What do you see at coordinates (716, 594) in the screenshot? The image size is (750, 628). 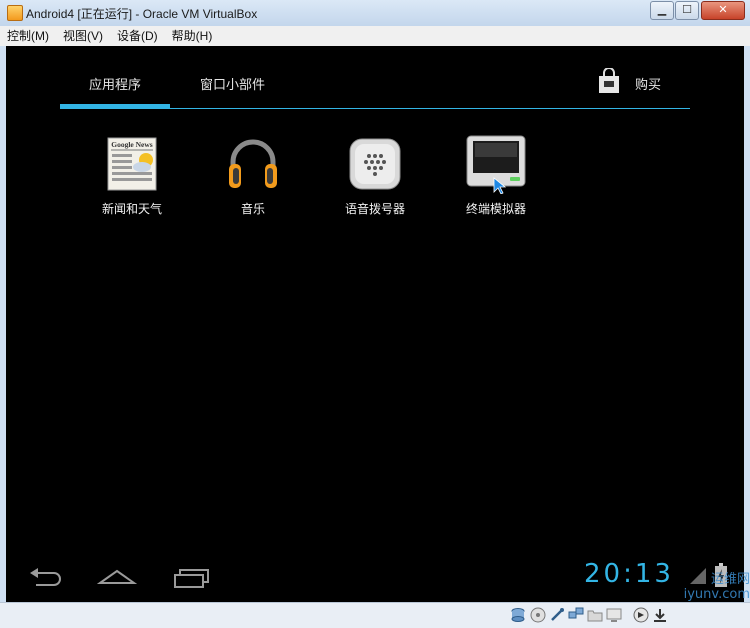 I see `watermark-line2: iyunv.com` at bounding box center [716, 594].